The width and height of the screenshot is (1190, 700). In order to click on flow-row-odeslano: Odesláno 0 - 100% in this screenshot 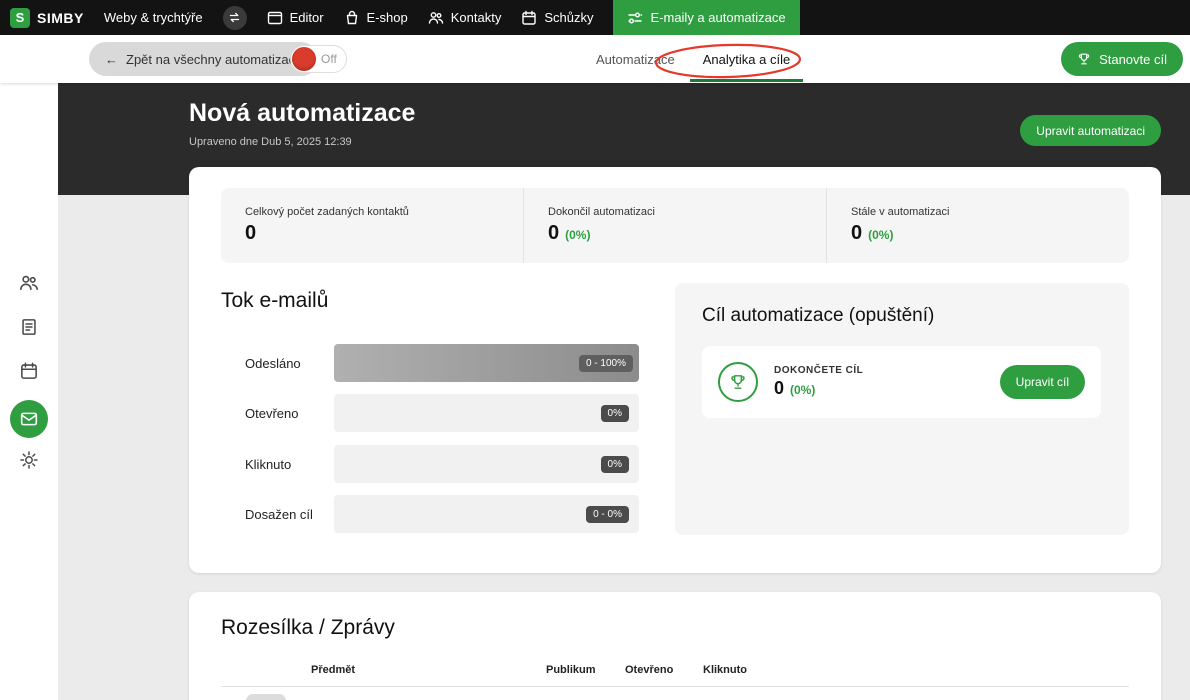, I will do `click(442, 363)`.